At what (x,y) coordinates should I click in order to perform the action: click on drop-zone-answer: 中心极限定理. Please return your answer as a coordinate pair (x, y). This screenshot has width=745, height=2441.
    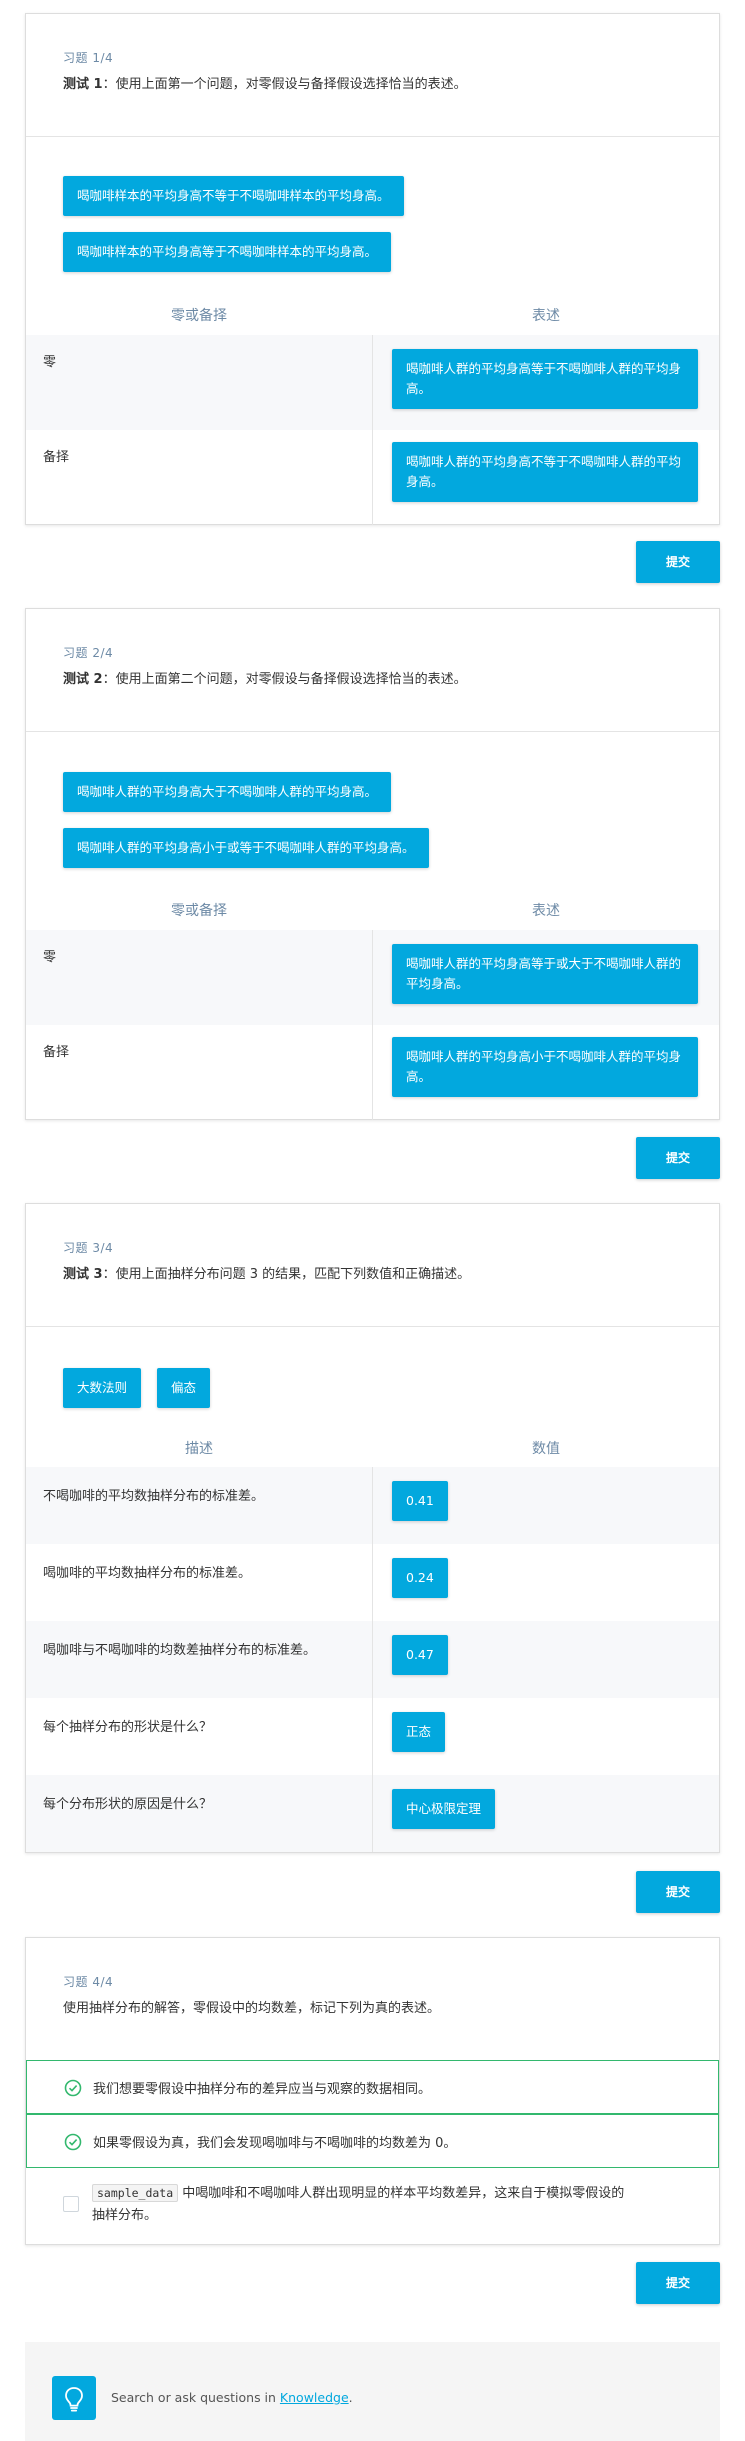
    Looking at the image, I should click on (444, 1809).